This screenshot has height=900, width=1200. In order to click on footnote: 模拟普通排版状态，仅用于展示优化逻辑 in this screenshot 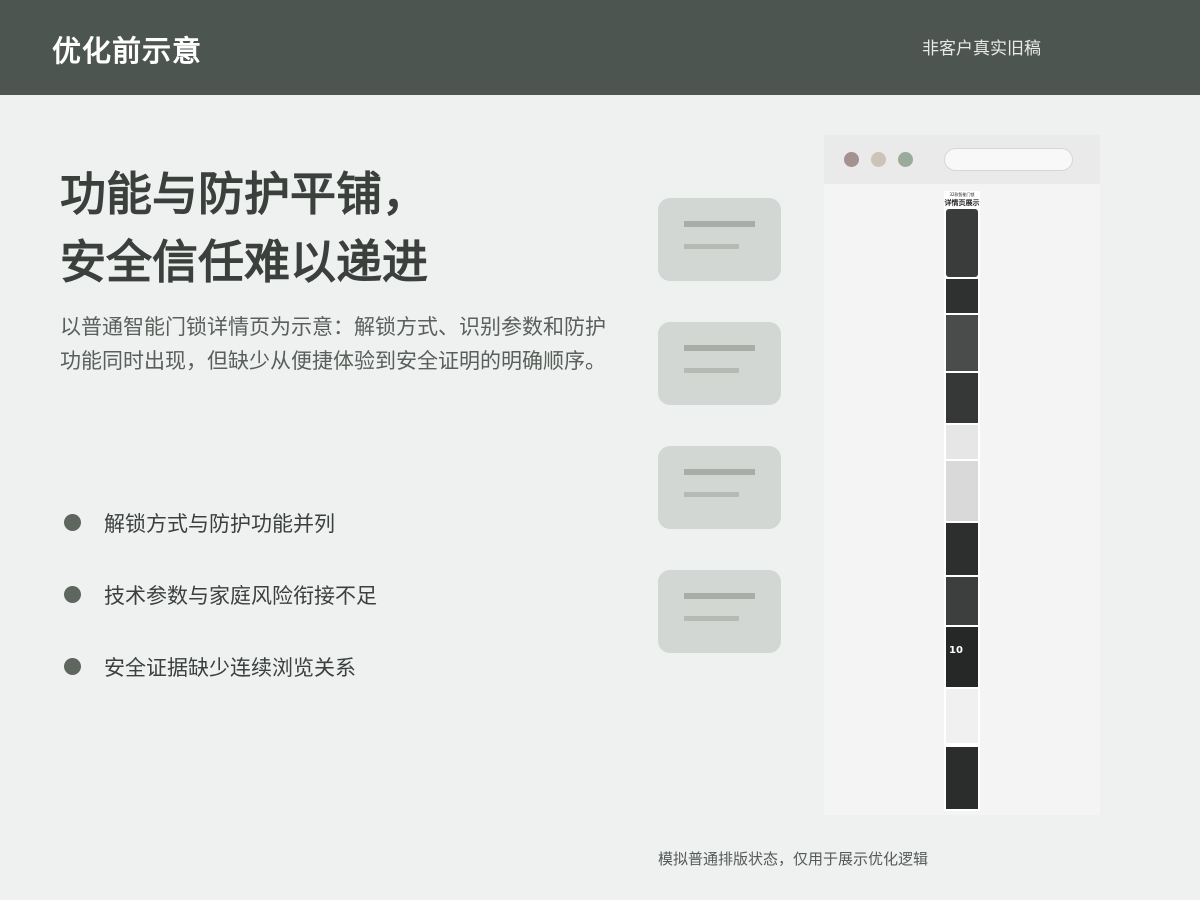, I will do `click(793, 859)`.